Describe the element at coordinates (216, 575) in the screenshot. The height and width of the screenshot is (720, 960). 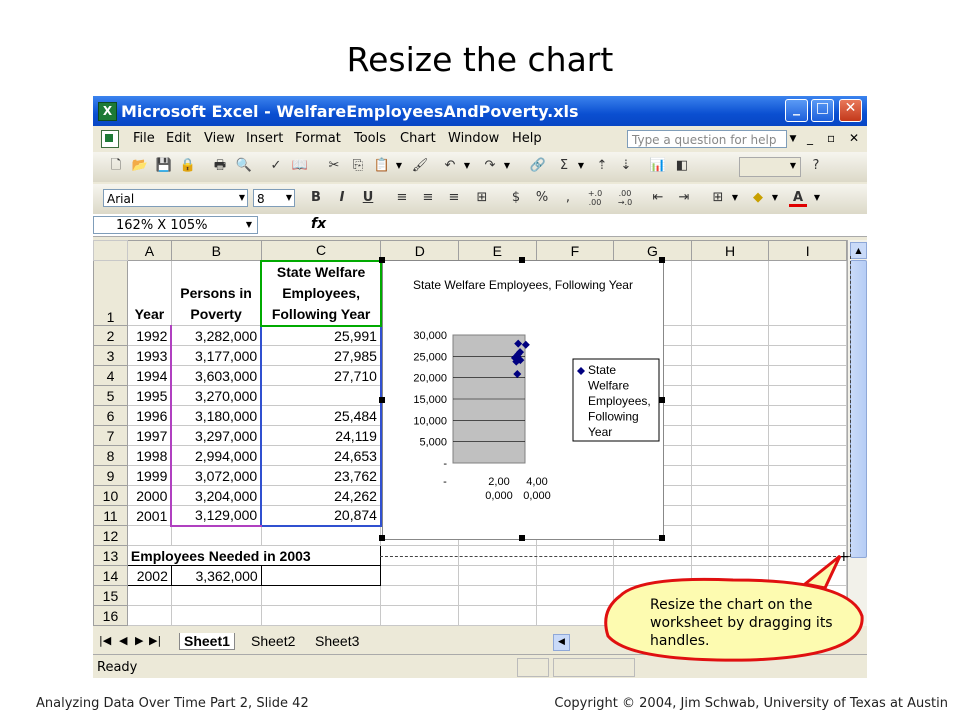
I see `cell: 3,362,000` at that location.